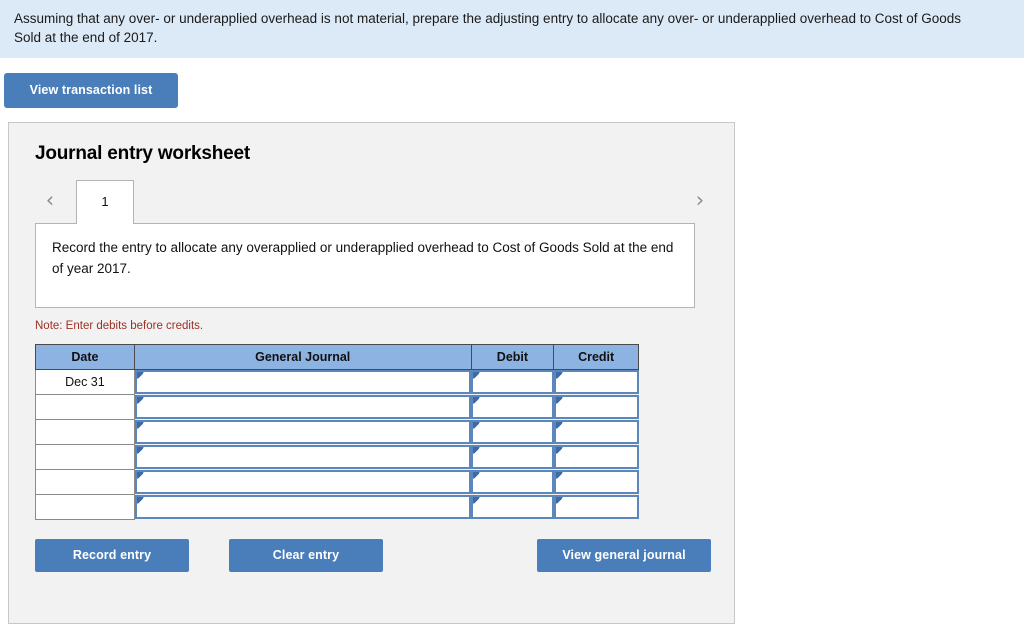  What do you see at coordinates (119, 325) in the screenshot?
I see `debits-before-credits-note: Note: Enter debits before credits.` at bounding box center [119, 325].